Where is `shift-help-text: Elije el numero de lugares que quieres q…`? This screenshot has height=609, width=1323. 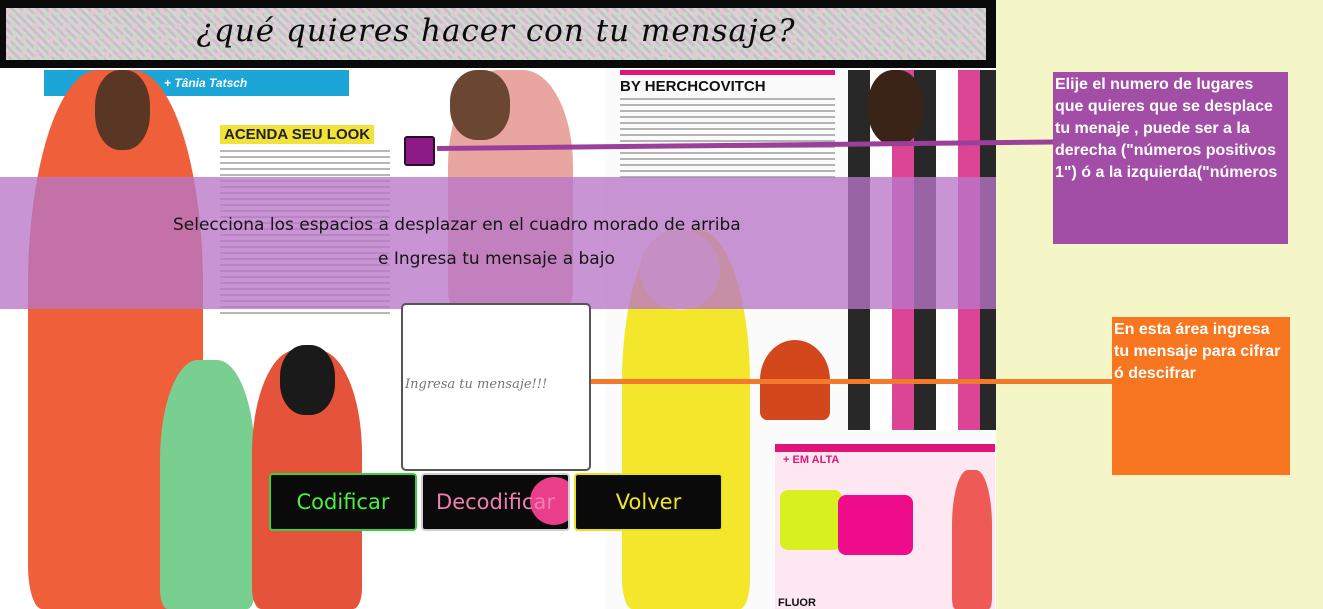 shift-help-text: Elije el numero de lugares que quieres q… is located at coordinates (1166, 128).